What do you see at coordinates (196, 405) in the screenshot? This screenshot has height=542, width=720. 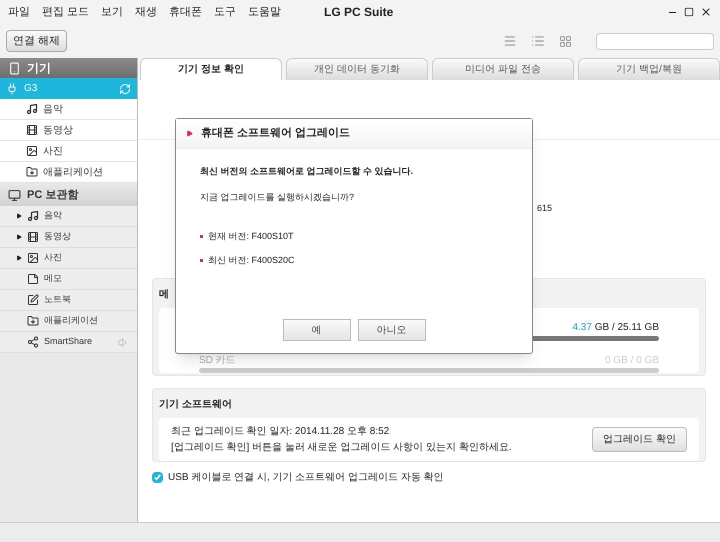 I see `panel-title: 기기 소프트웨어` at bounding box center [196, 405].